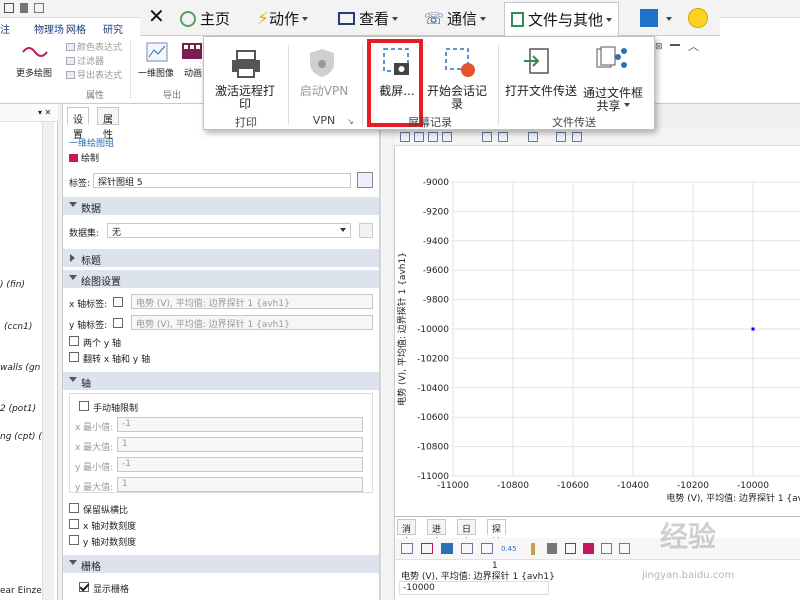 The height and width of the screenshot is (600, 800). I want to click on start-recording-button: 开始会话记录, so click(457, 98).